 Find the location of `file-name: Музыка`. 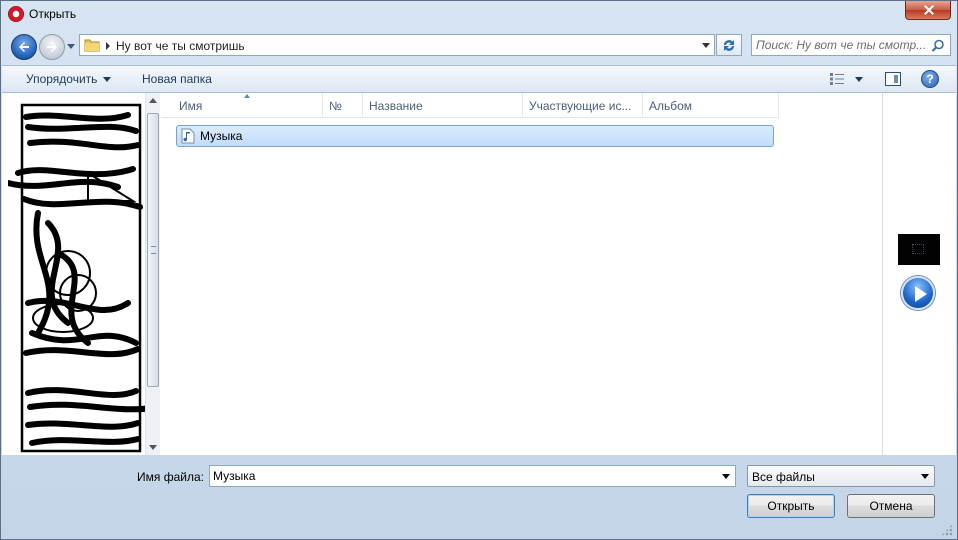

file-name: Музыка is located at coordinates (221, 136).